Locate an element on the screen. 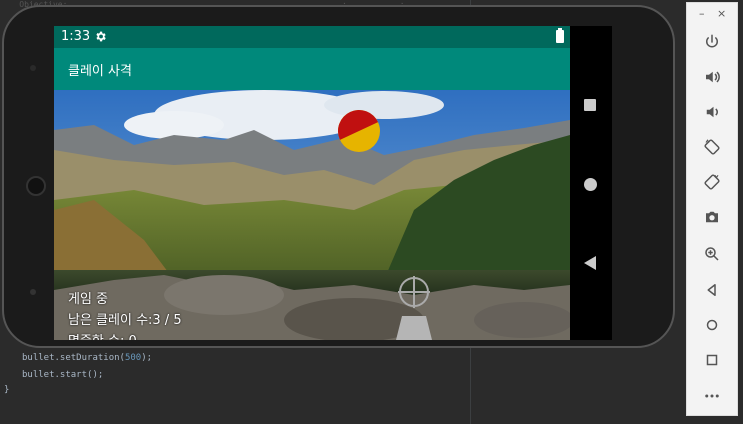 This screenshot has height=424, width=743. power-icon is located at coordinates (712, 42).